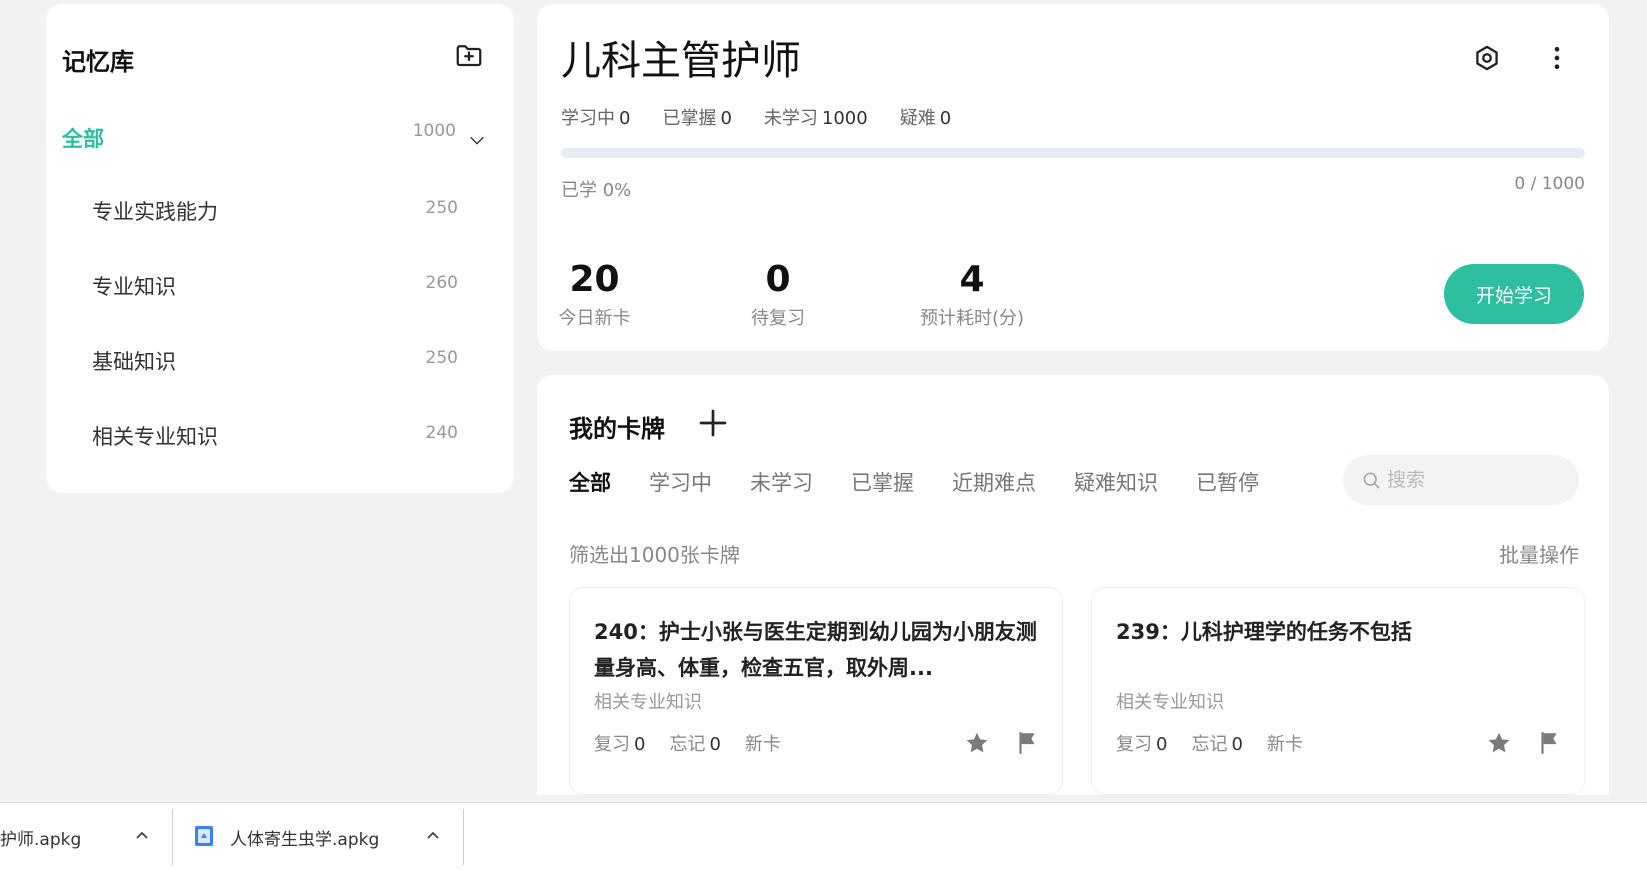  I want to click on stat-difficult: 疑难 0, so click(925, 117).